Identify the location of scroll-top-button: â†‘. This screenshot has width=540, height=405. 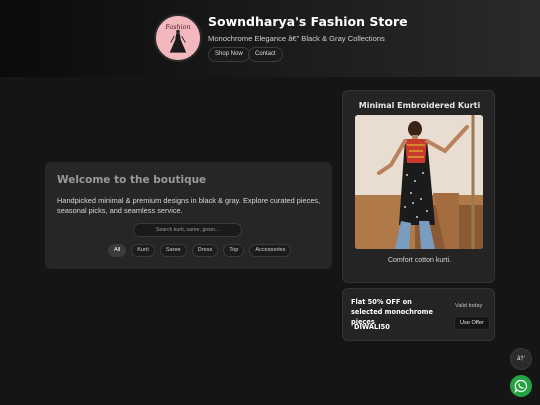
(521, 359).